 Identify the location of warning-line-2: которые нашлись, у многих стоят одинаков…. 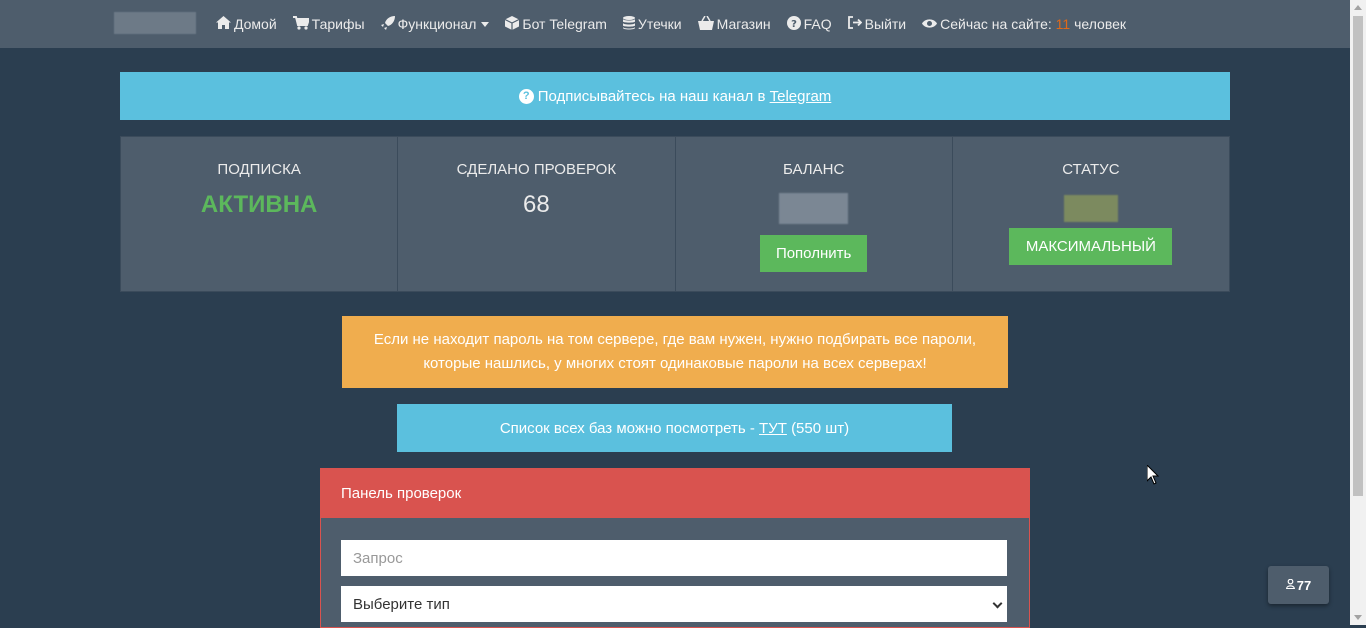
(675, 363).